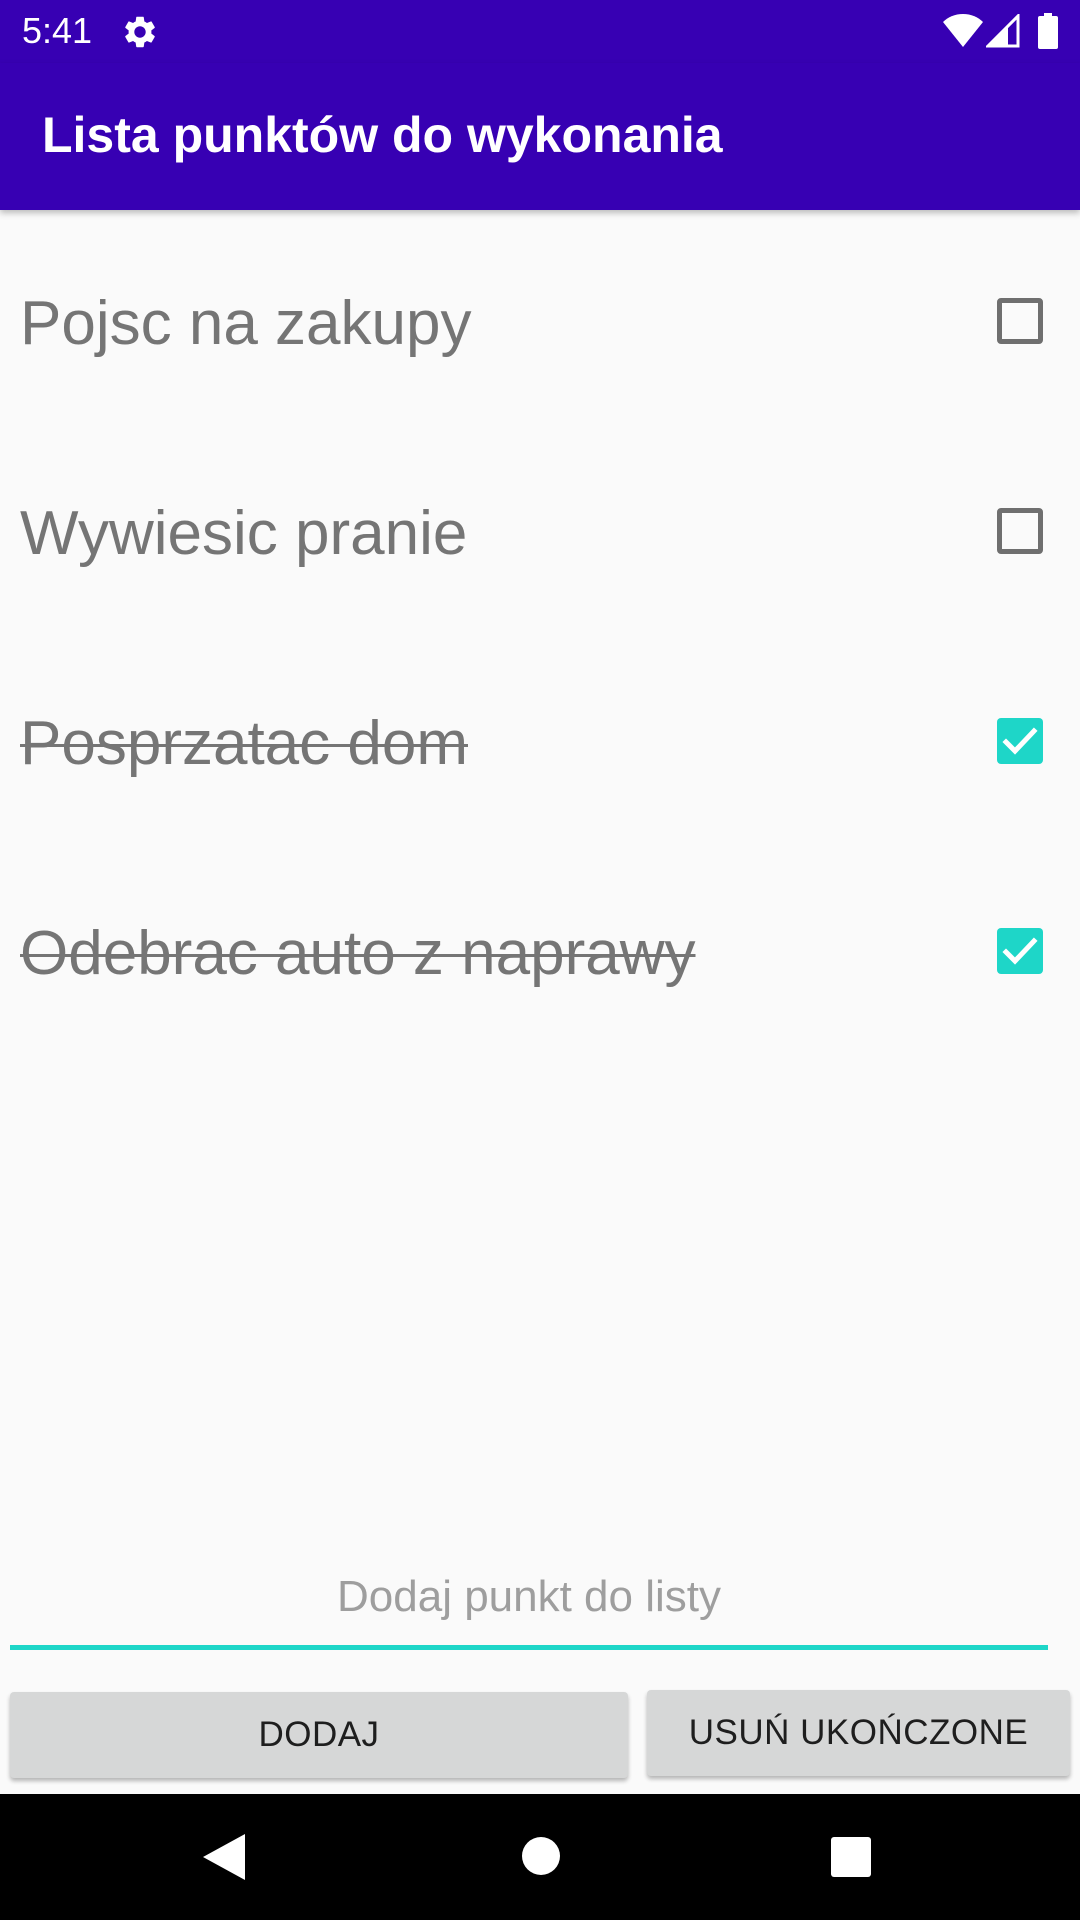 The height and width of the screenshot is (1920, 1080). I want to click on page-title: Lista punktów do wykonania, so click(382, 135).